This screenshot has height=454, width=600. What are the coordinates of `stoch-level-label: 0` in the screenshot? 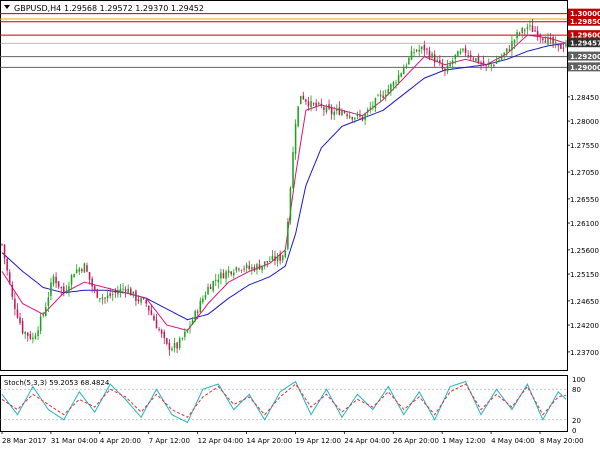 It's located at (574, 431).